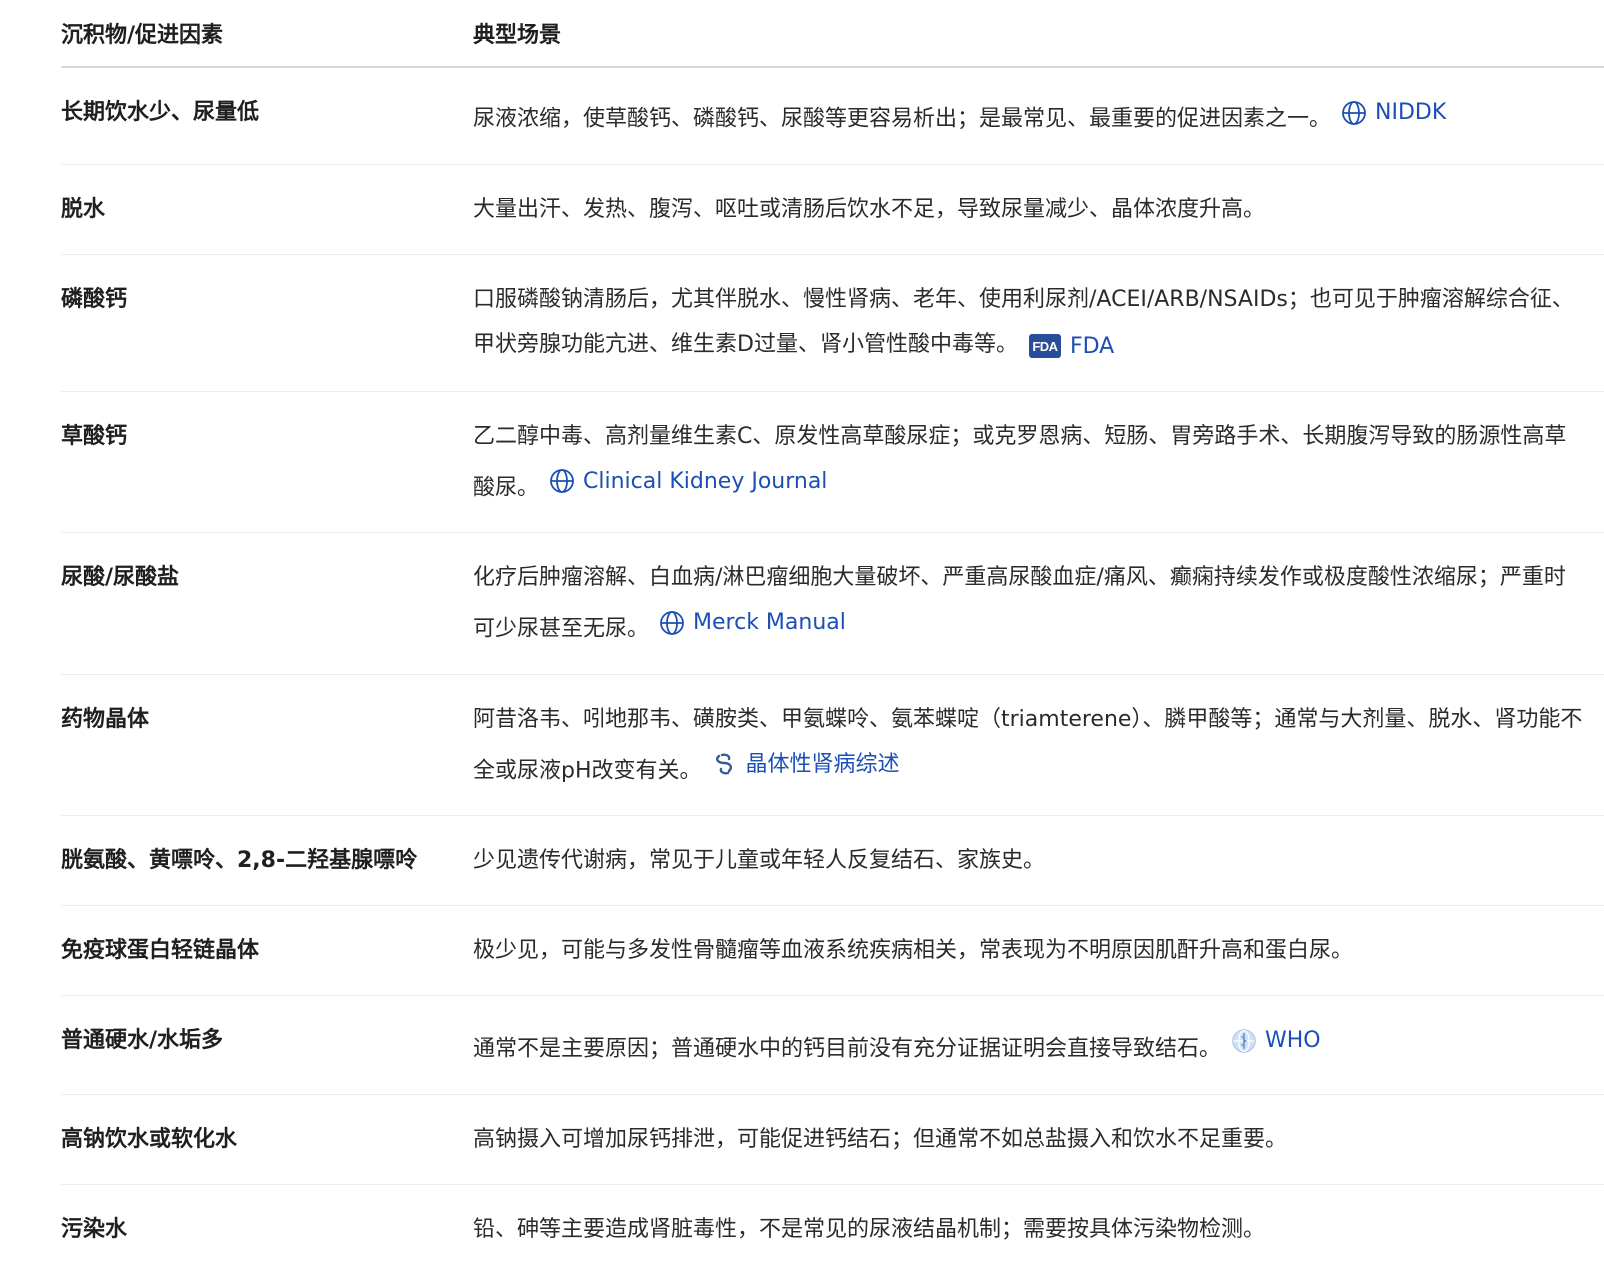 The width and height of the screenshot is (1604, 1274). I want to click on table-row: 污染水 铅、砷等主要造成肾脏毒性，不是常见的尿液结晶机制；需要按具体污染物检测。, so click(832, 1229).